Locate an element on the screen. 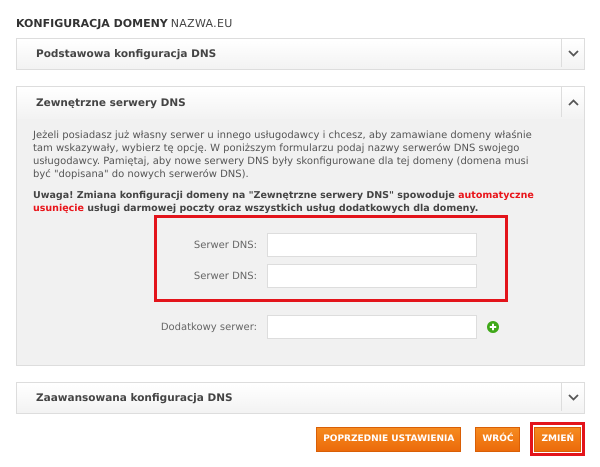 Image resolution: width=600 pixels, height=467 pixels. field-label: Dodatkowy serwer: is located at coordinates (208, 327).